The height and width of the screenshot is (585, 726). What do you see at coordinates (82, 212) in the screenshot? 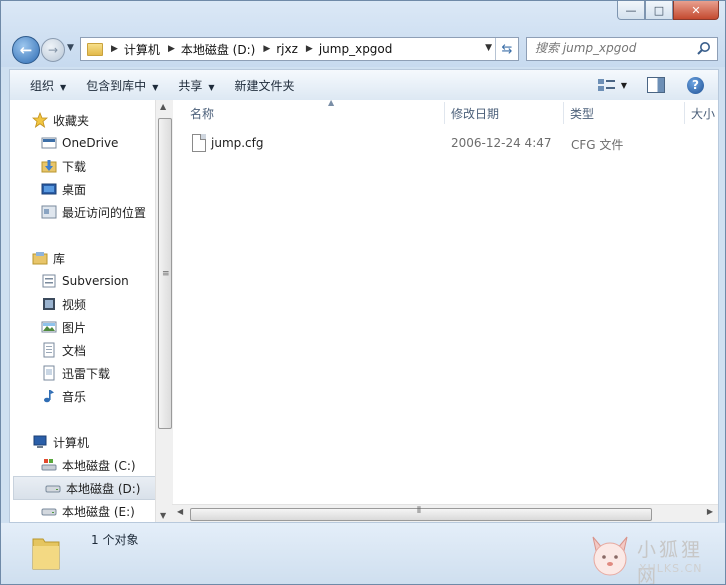
I see `sidebar-item-recent-places: 最近访问的位置` at bounding box center [82, 212].